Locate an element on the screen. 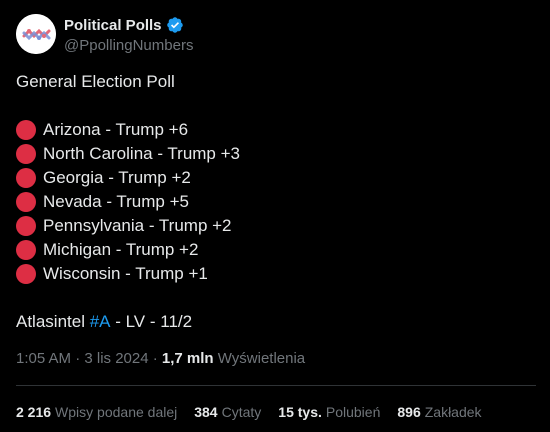 This screenshot has width=550, height=432. list-item: Michigan - Trump +2 is located at coordinates (276, 250).